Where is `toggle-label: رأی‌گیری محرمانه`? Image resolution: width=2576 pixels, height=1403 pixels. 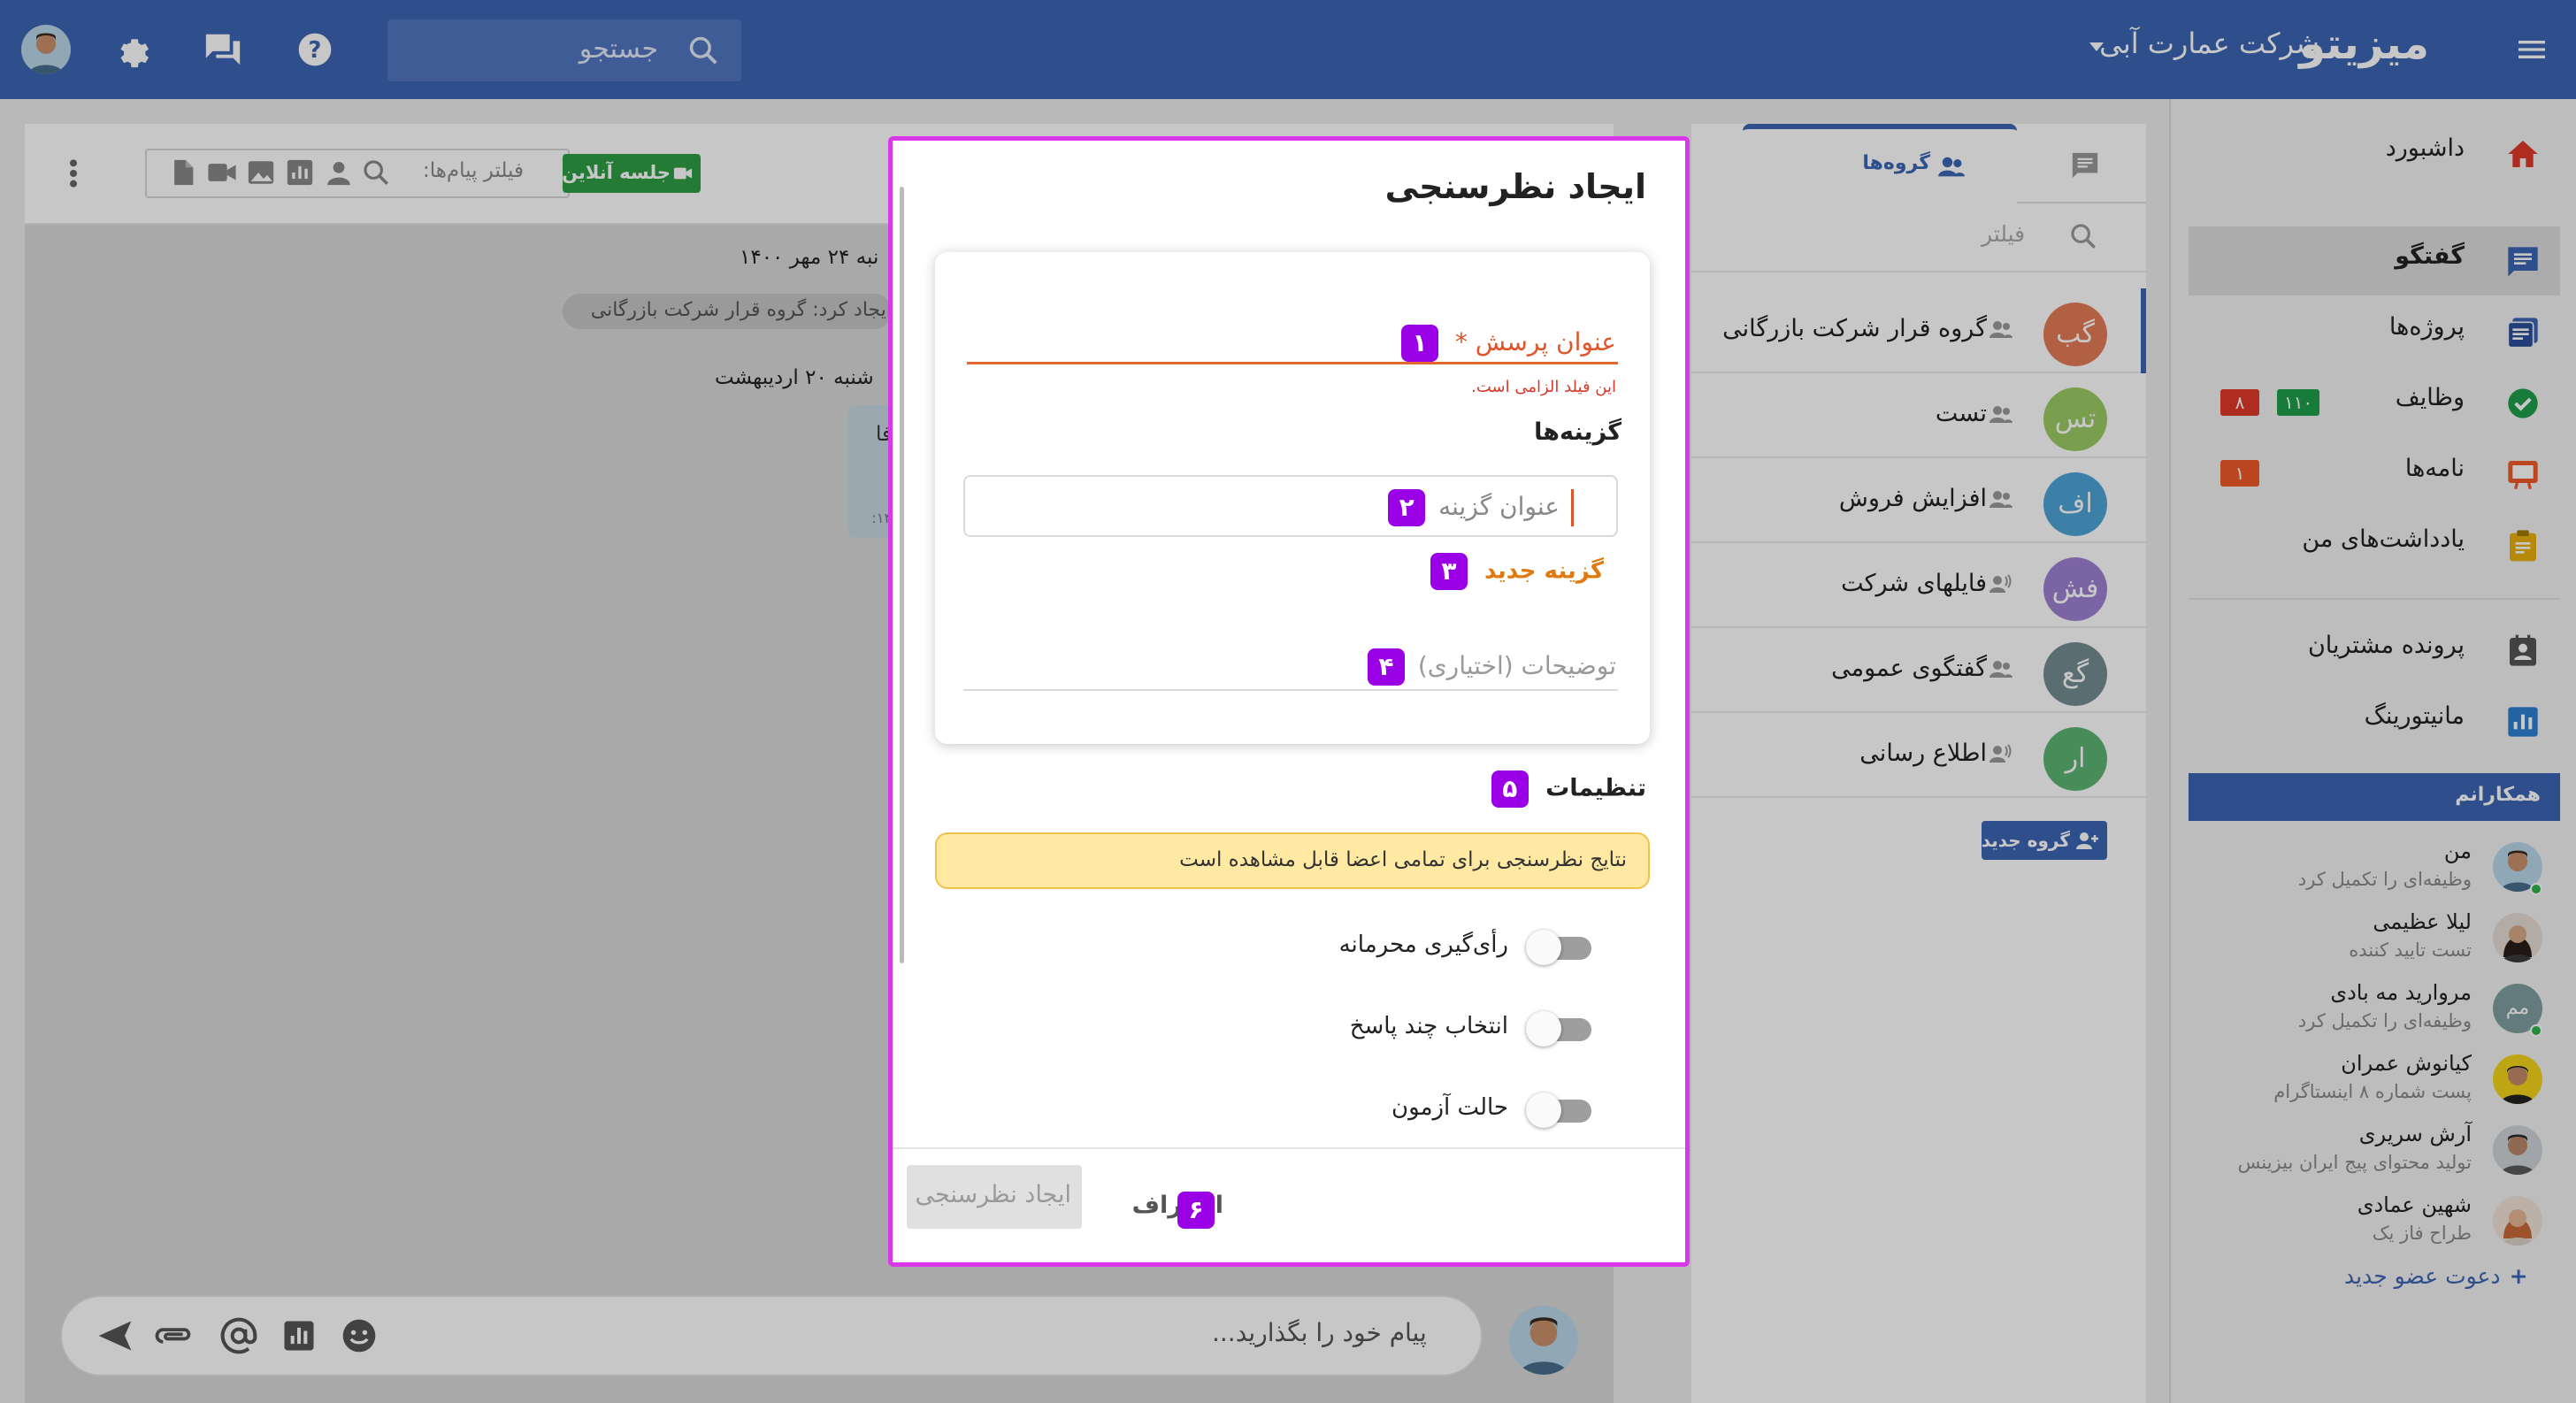
toggle-label: رأی‌گیری محرمانه is located at coordinates (1423, 945).